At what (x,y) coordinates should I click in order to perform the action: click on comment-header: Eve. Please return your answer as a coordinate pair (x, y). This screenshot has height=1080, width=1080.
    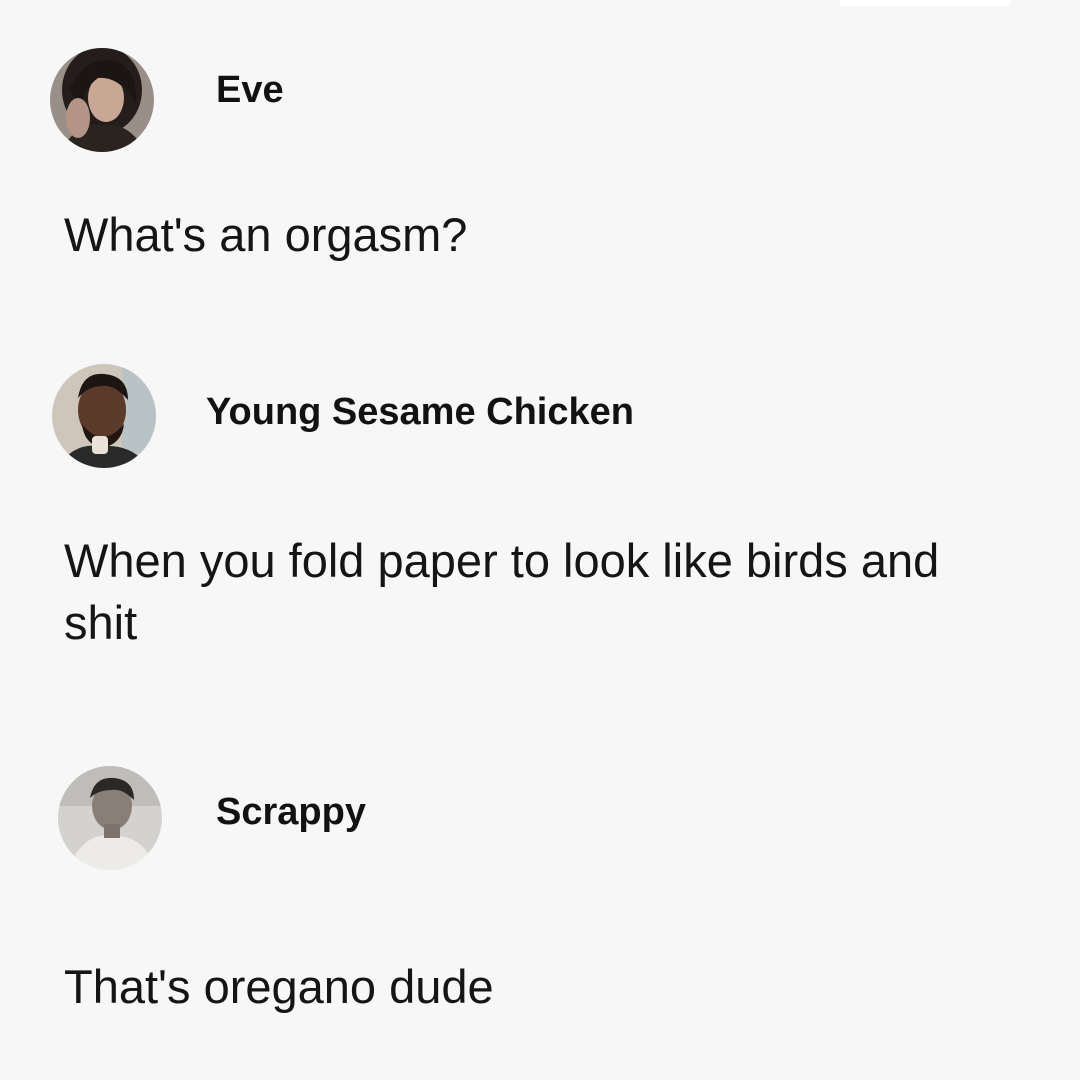
    Looking at the image, I should click on (540, 103).